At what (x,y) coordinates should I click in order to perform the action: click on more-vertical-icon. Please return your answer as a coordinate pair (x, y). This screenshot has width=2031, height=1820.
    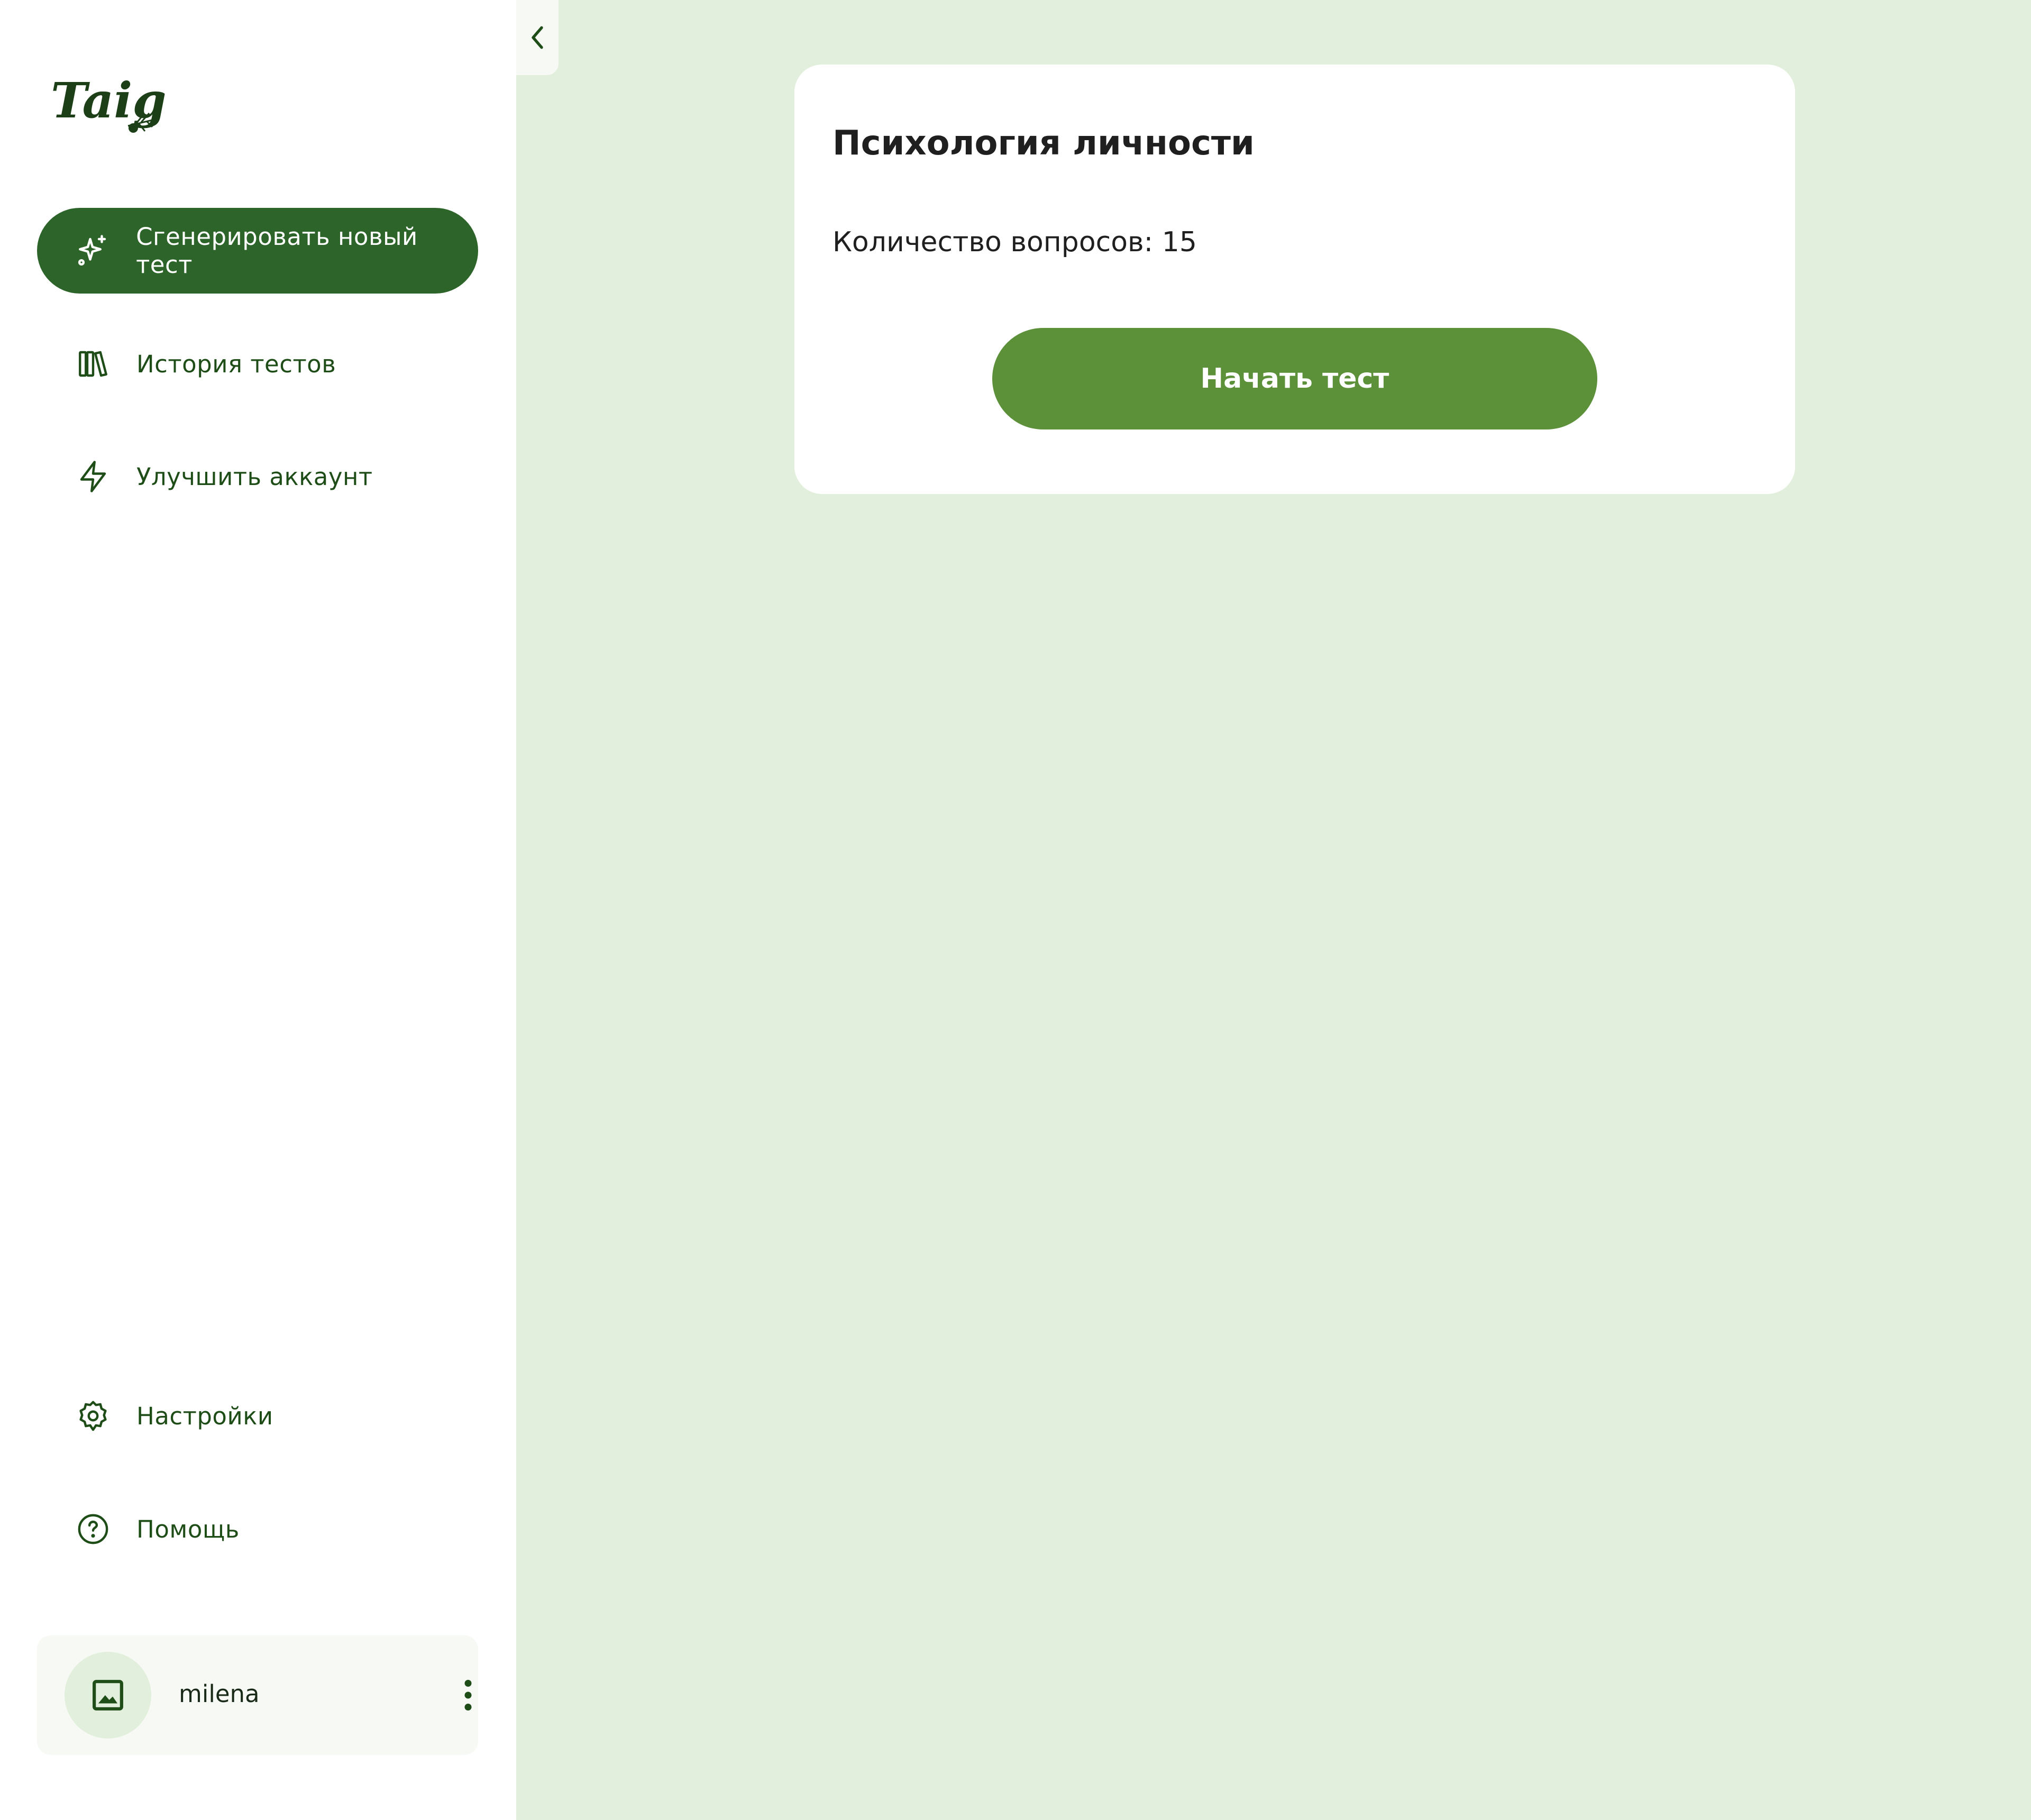
    Looking at the image, I should click on (468, 1695).